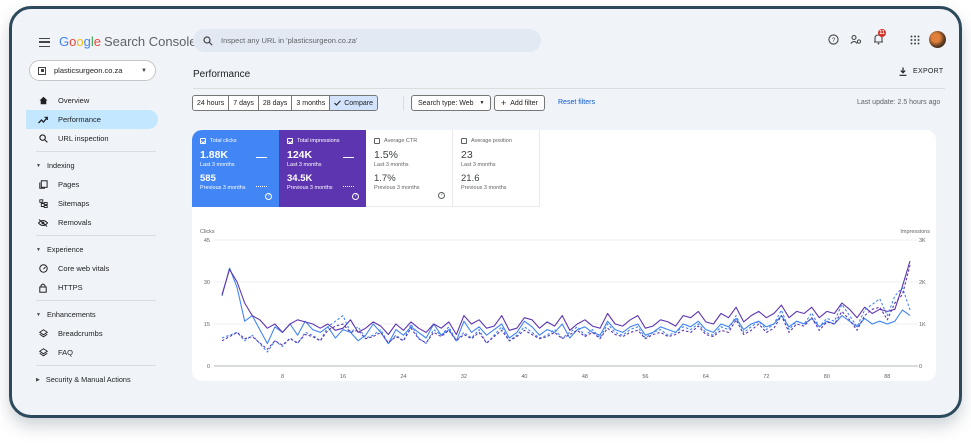 The image size is (971, 443). Describe the element at coordinates (887, 377) in the screenshot. I see `x-axis-tick: 88` at that location.